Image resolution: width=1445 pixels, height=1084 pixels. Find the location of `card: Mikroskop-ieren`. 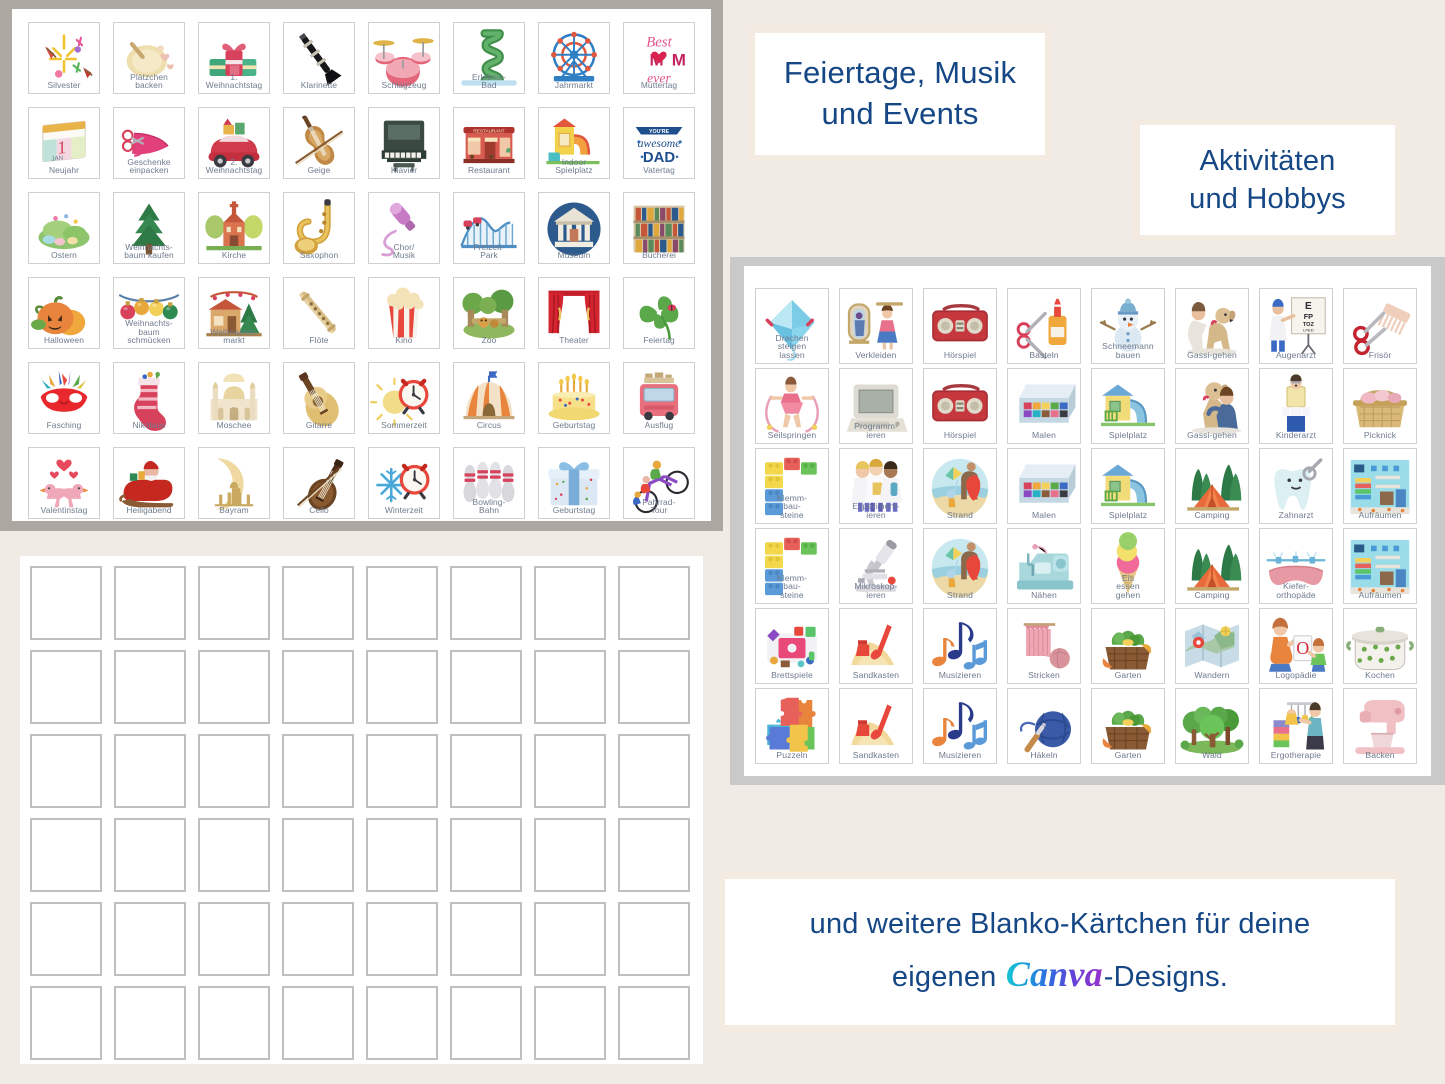

card: Mikroskop-ieren is located at coordinates (876, 566).